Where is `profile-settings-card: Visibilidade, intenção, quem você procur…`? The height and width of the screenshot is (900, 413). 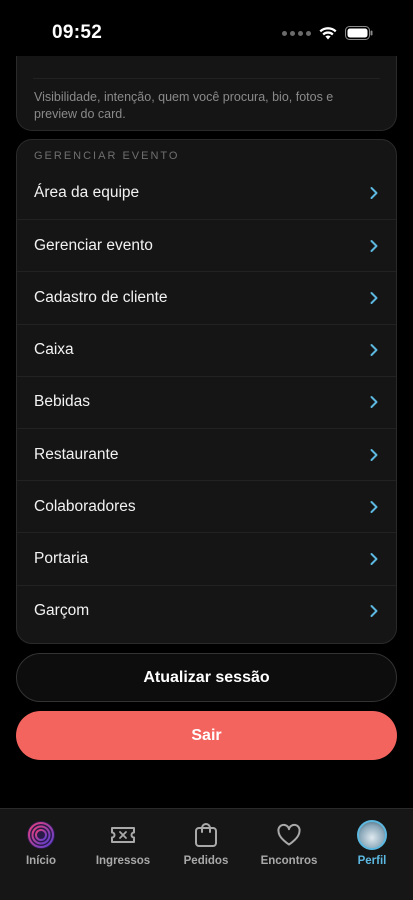
profile-settings-card: Visibilidade, intenção, quem você procur… is located at coordinates (206, 93).